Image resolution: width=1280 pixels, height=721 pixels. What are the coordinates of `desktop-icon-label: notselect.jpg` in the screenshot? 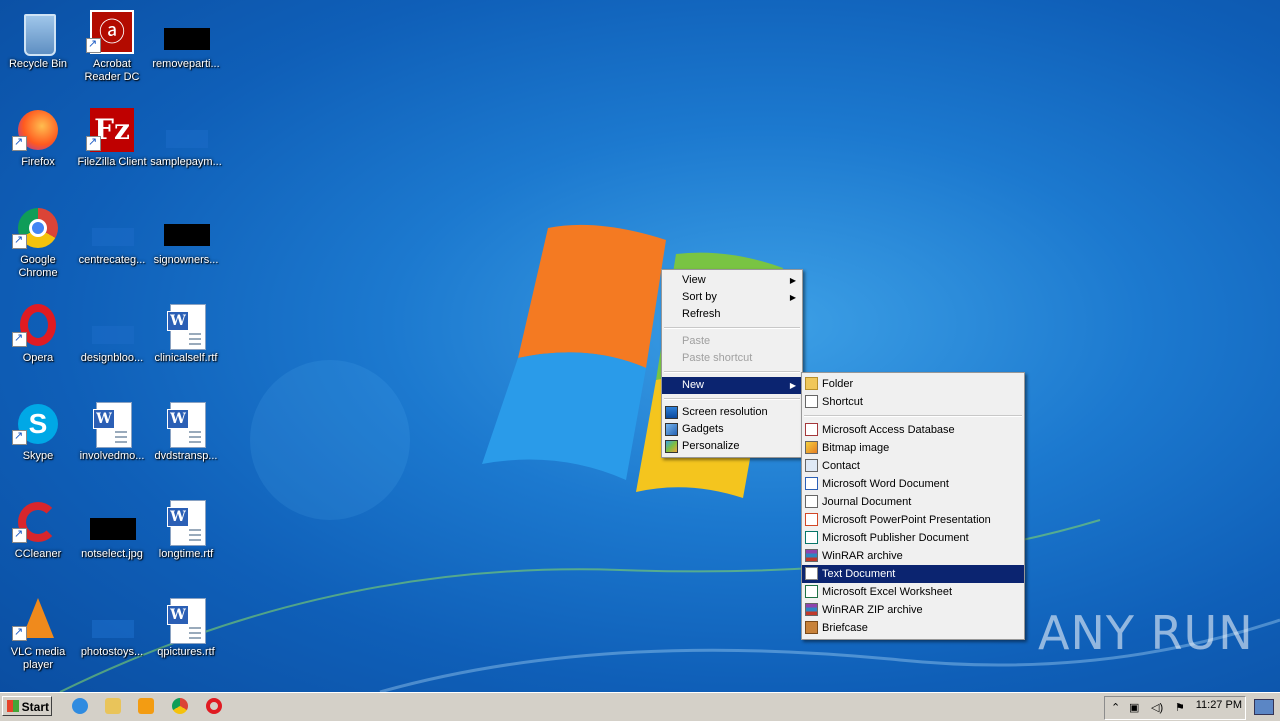 It's located at (112, 554).